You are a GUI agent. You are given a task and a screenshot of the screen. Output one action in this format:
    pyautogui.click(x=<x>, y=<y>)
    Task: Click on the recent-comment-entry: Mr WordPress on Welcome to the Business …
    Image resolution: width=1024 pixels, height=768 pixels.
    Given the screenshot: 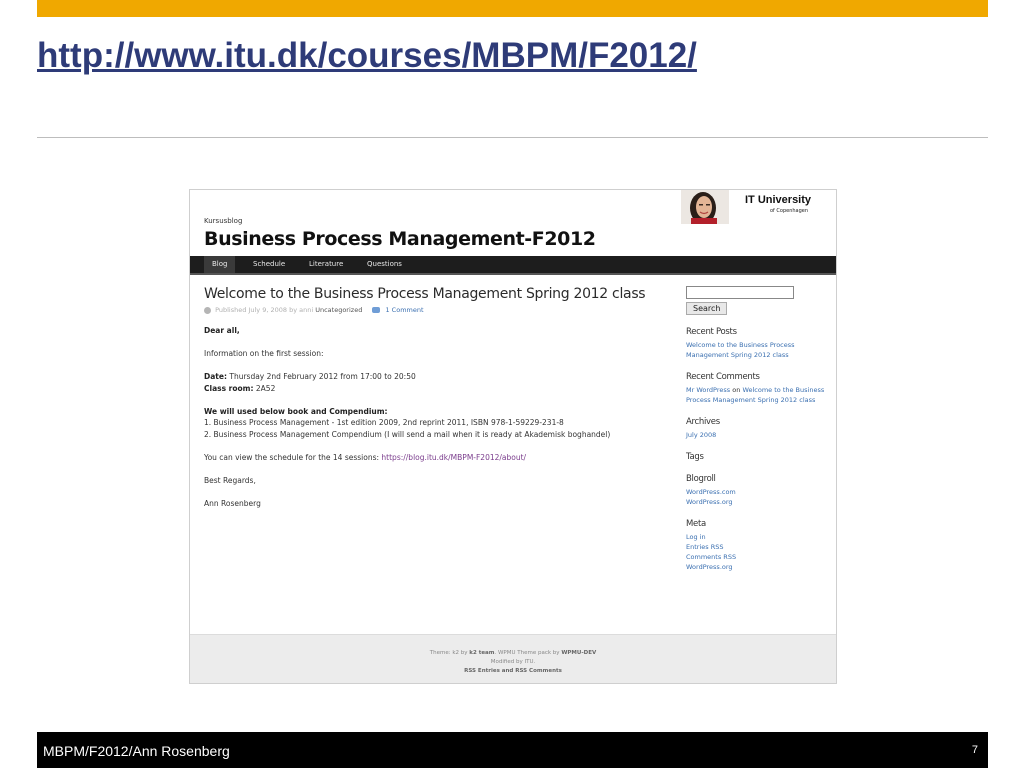 What is the action you would take?
    pyautogui.click(x=756, y=395)
    